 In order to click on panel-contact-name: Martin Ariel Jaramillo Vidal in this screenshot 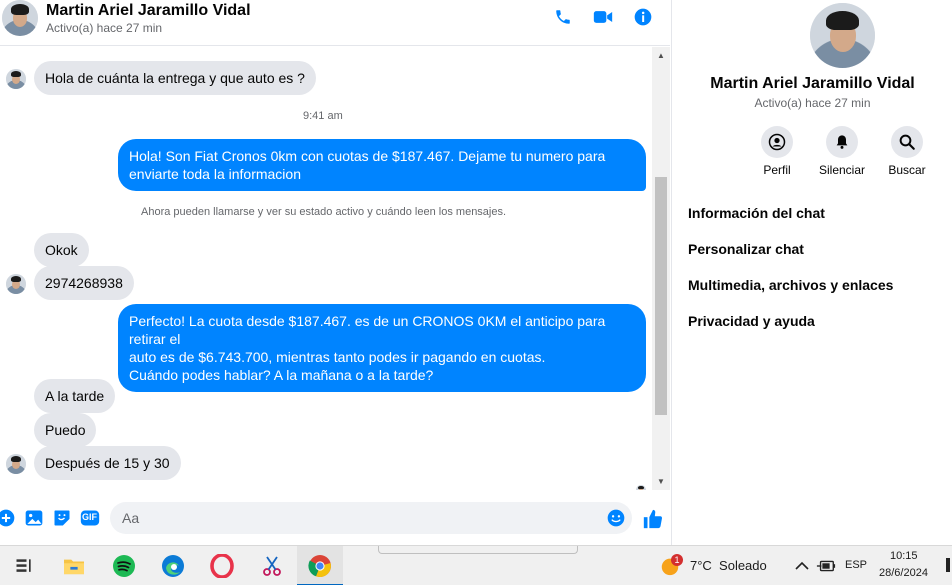, I will do `click(812, 83)`.